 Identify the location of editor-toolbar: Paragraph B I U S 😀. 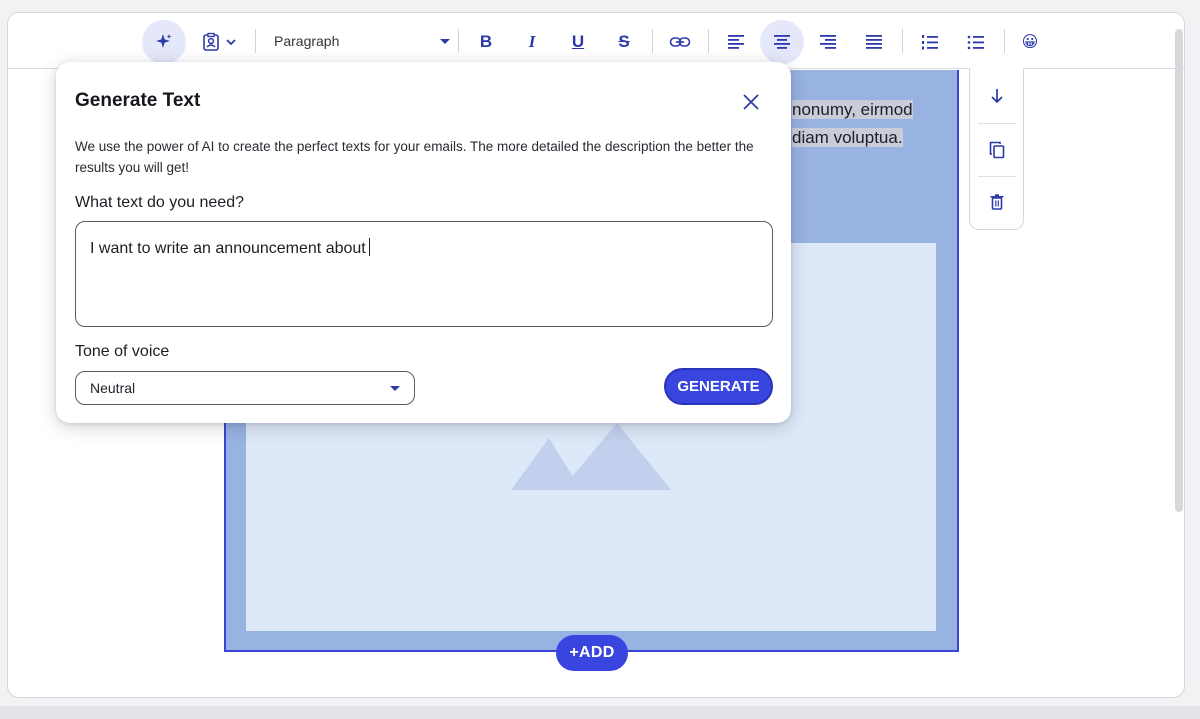
(596, 41).